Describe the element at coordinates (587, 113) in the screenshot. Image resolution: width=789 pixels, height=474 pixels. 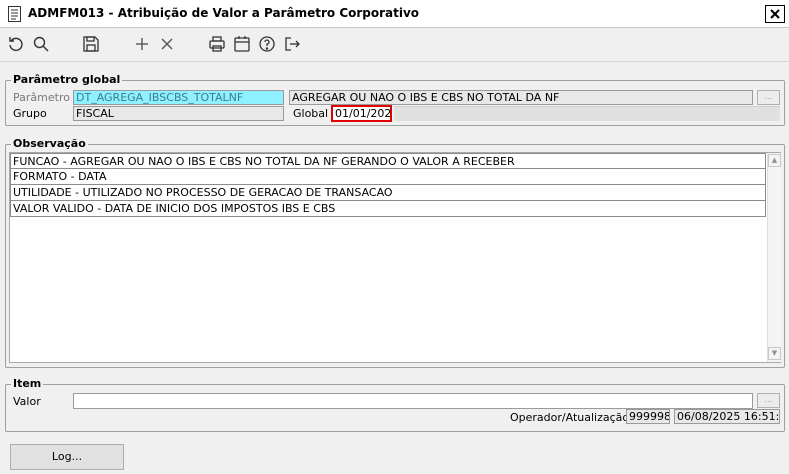
I see `global-spacer` at that location.